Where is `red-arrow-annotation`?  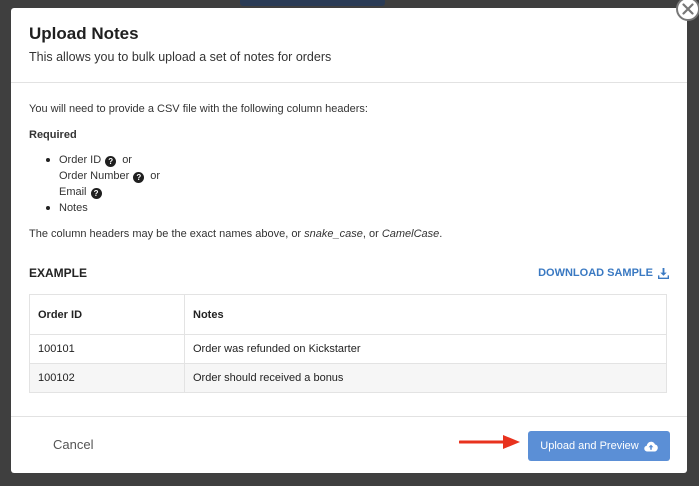 red-arrow-annotation is located at coordinates (489, 442).